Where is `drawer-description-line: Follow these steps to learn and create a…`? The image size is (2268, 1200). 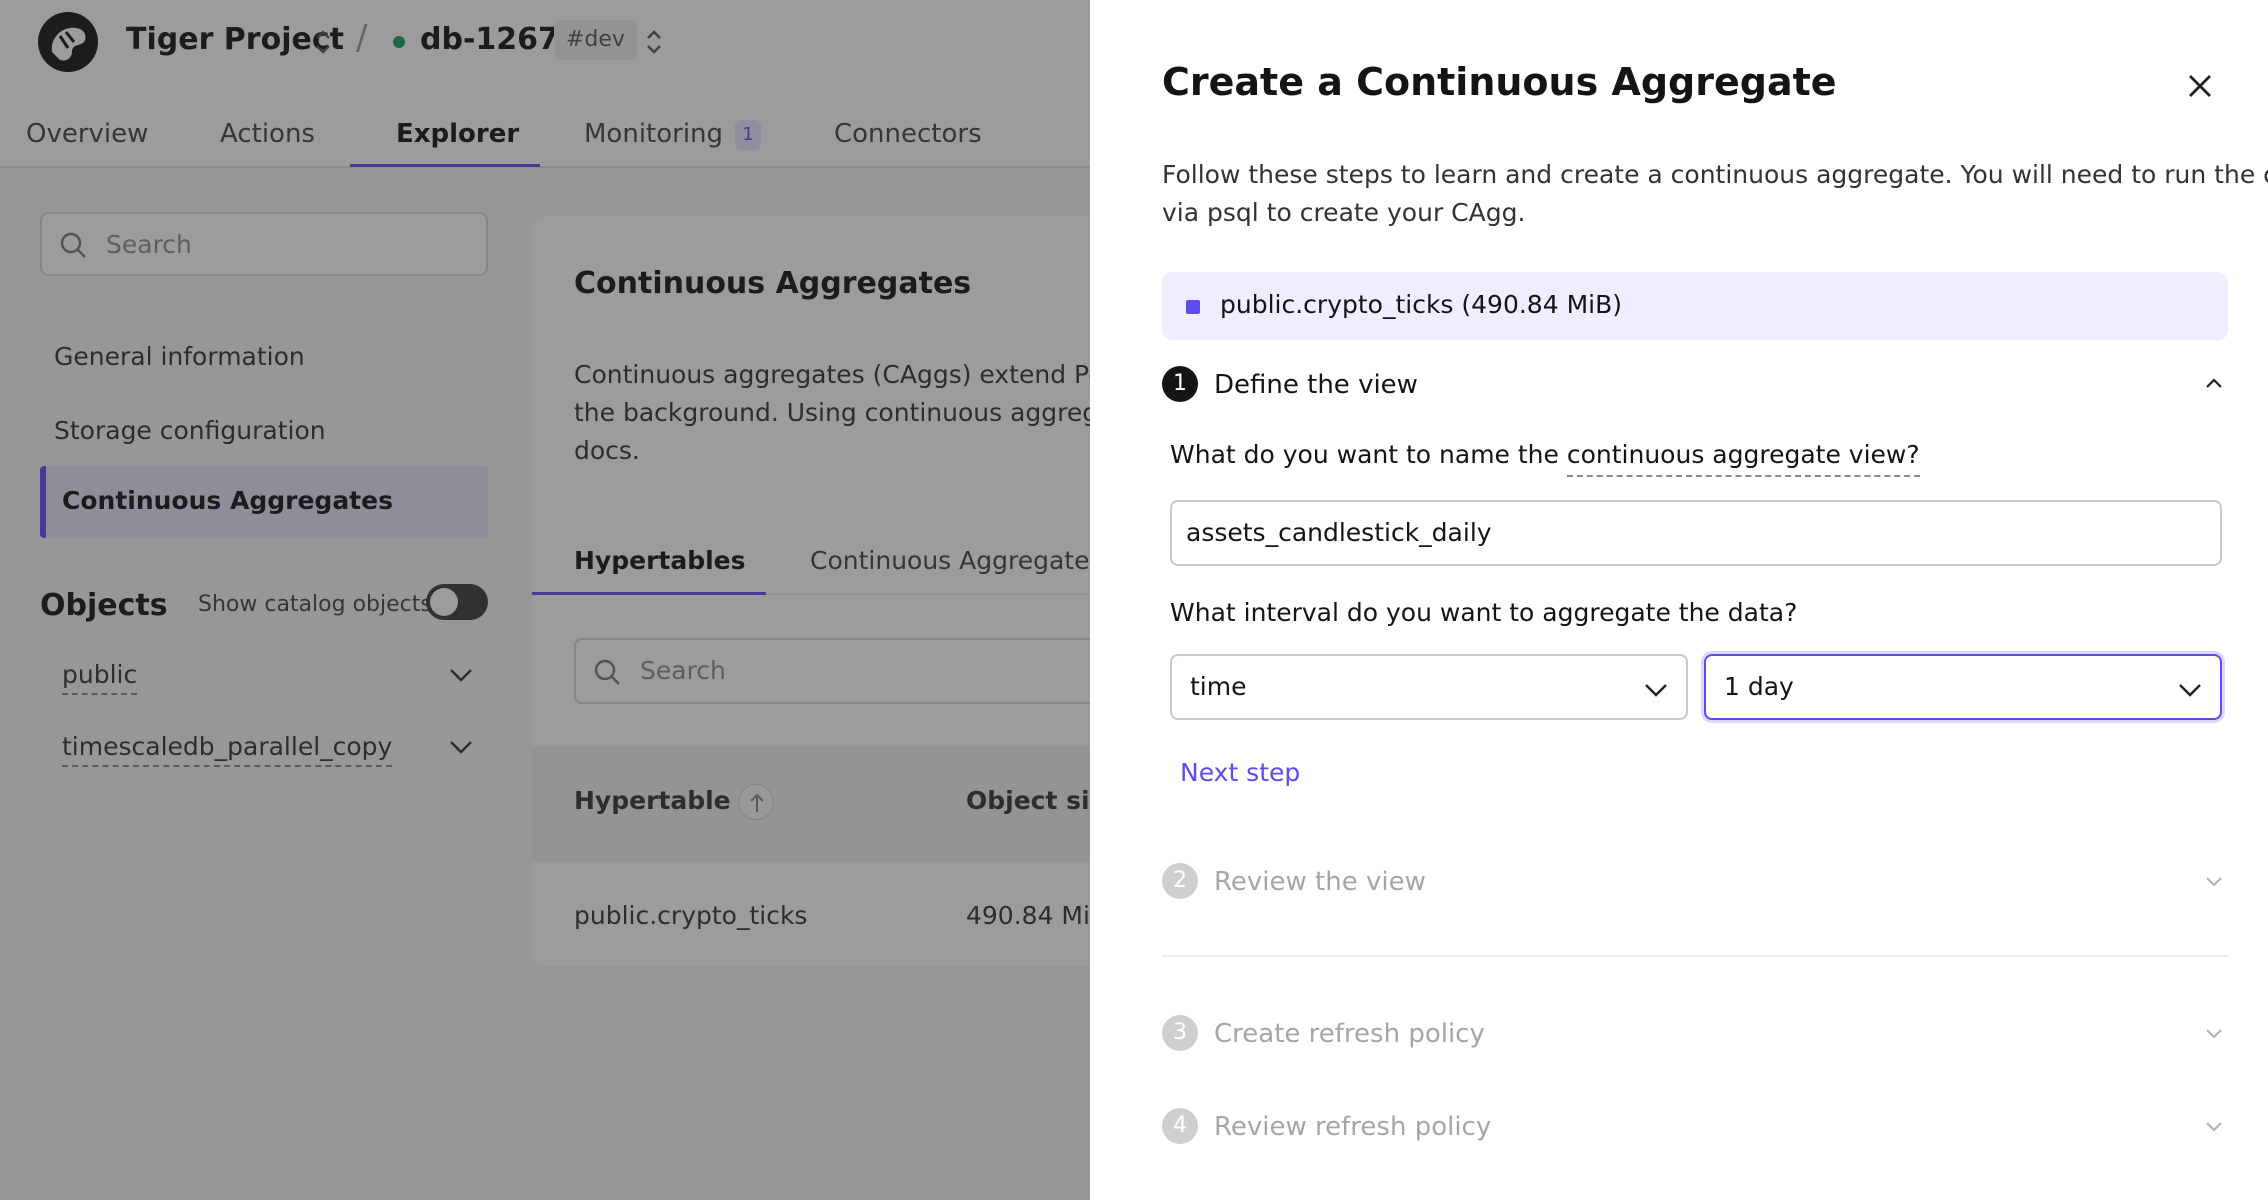 drawer-description-line: Follow these steps to learn and create a… is located at coordinates (1715, 174).